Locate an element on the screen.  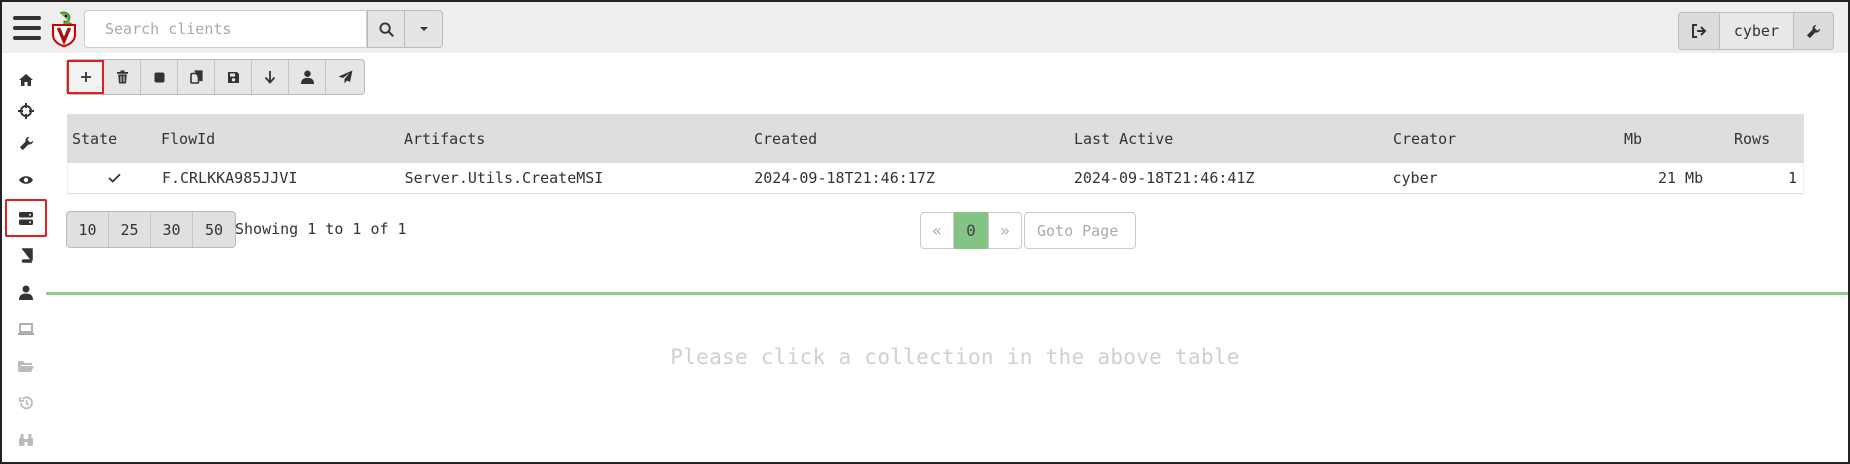
page-size-50-button: 50 is located at coordinates (214, 229).